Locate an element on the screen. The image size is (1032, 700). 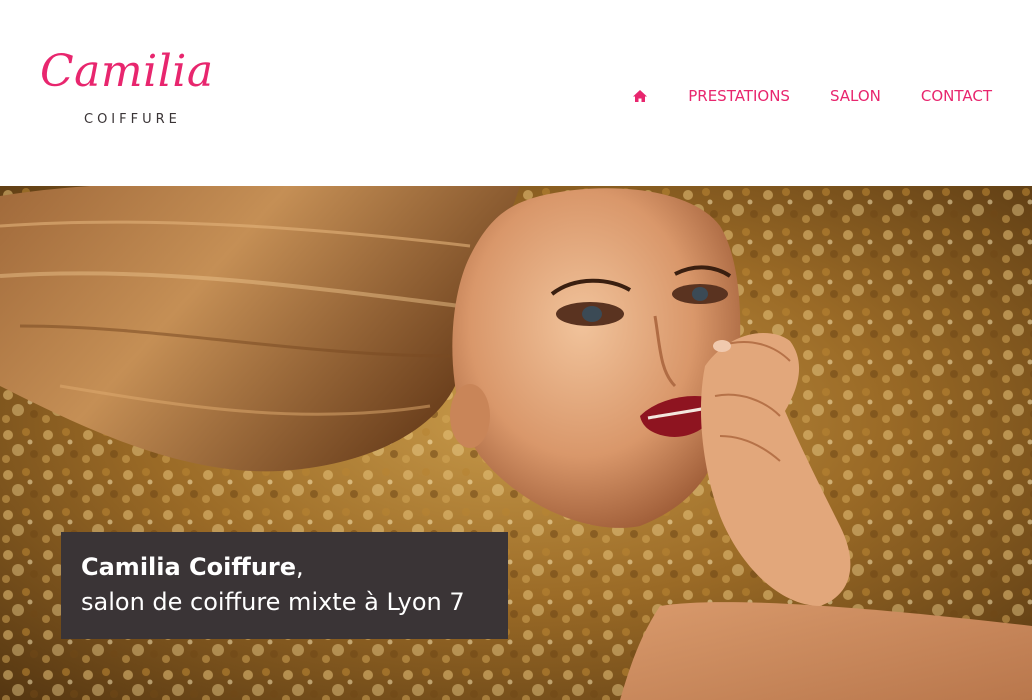
nav-home-link is located at coordinates (640, 96).